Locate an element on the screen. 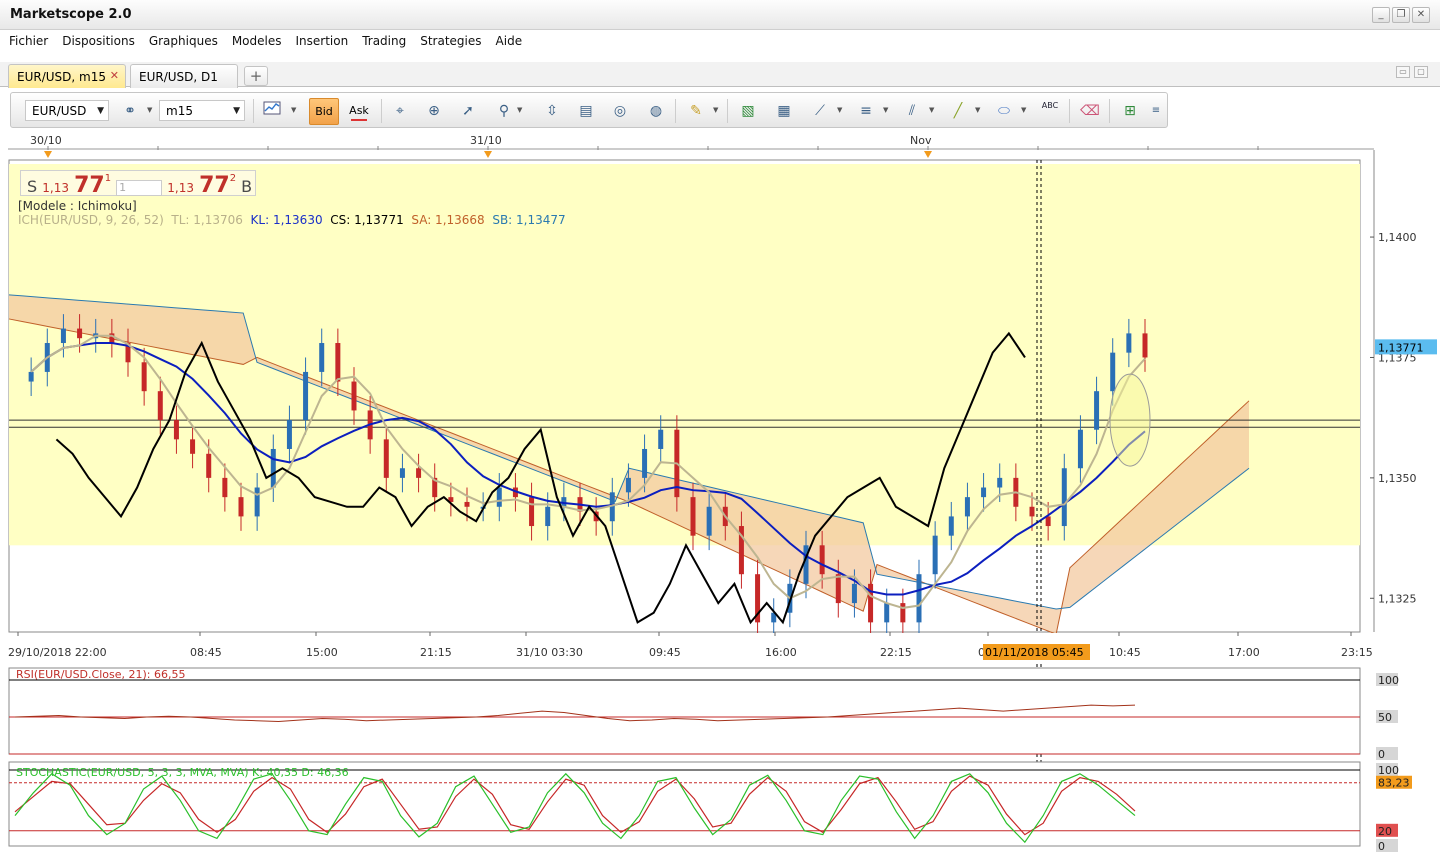  close-button: ✕ is located at coordinates (1421, 15).